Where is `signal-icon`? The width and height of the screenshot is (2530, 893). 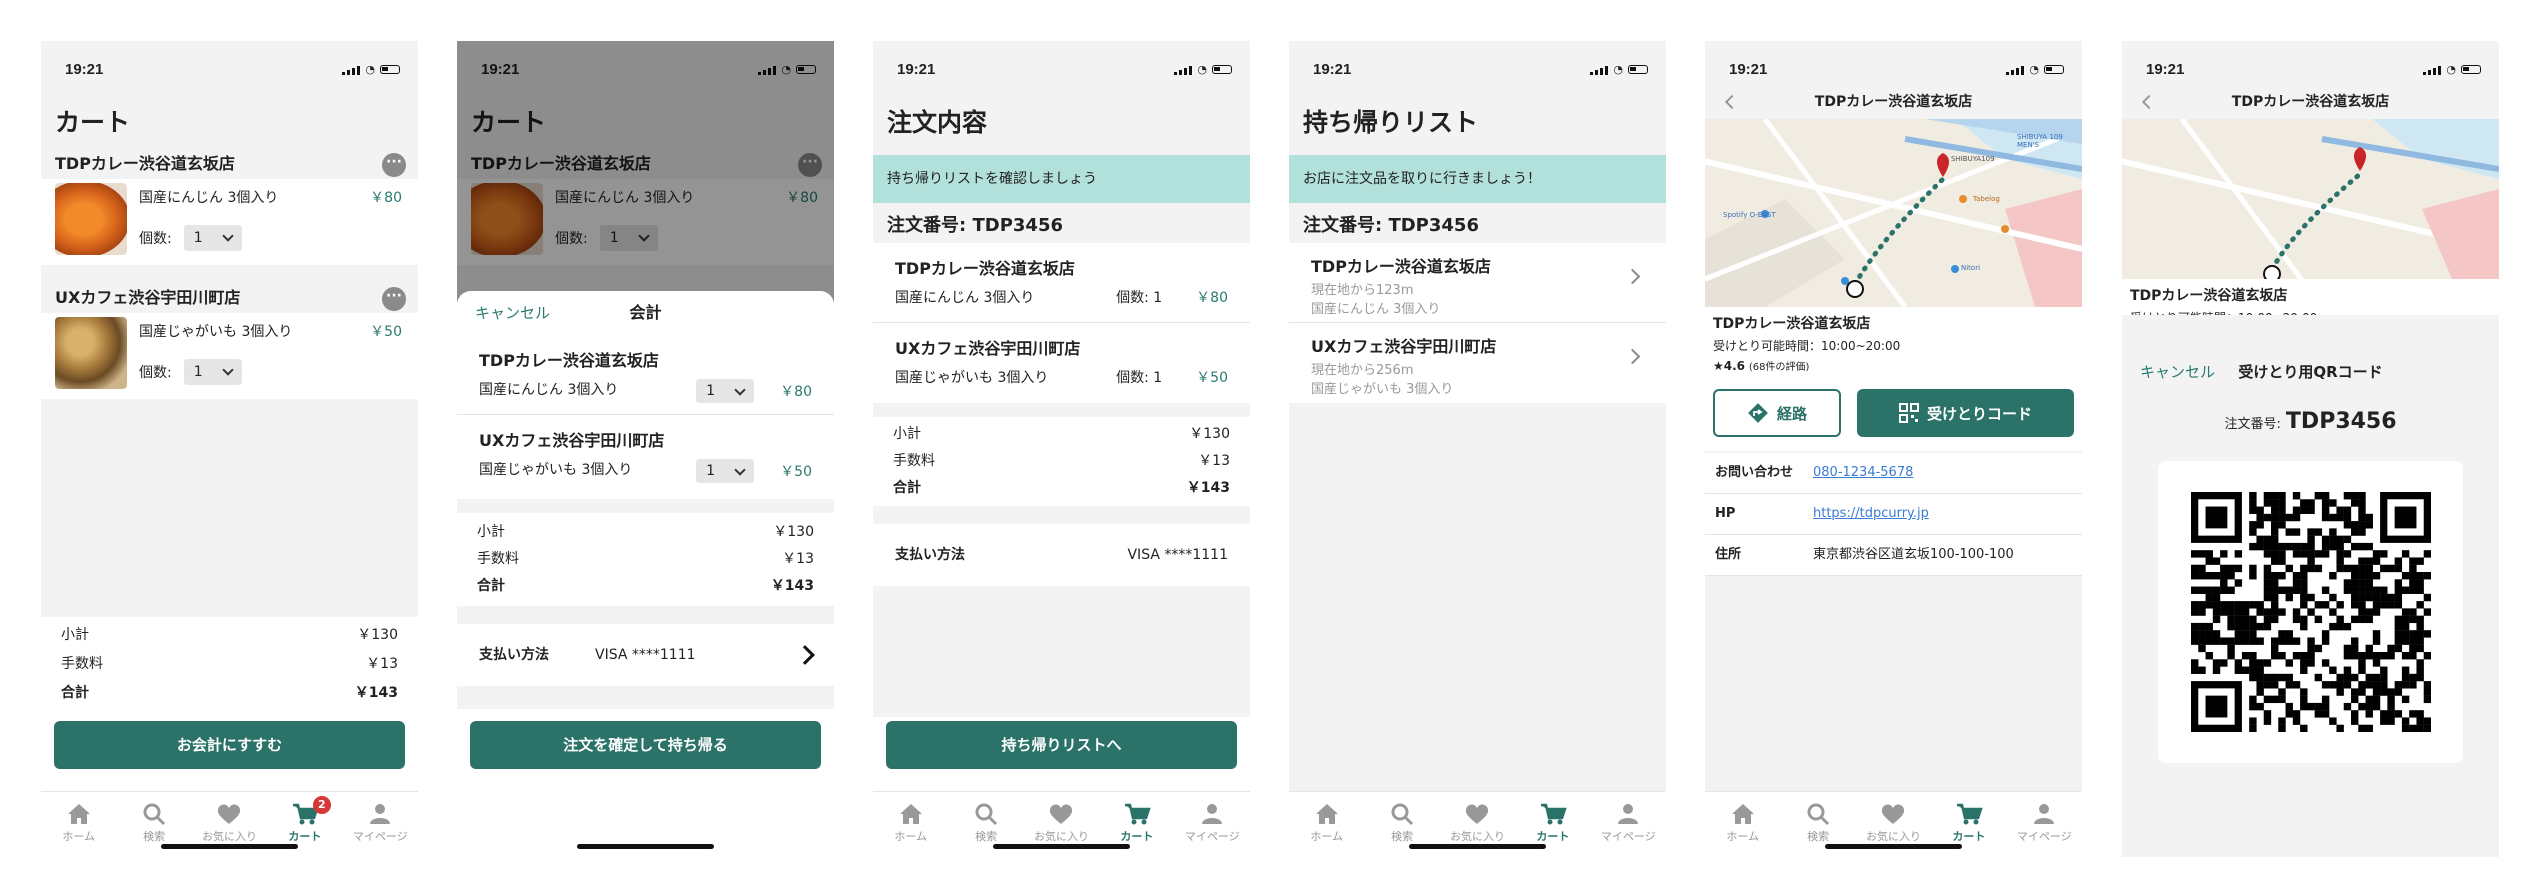 signal-icon is located at coordinates (1599, 70).